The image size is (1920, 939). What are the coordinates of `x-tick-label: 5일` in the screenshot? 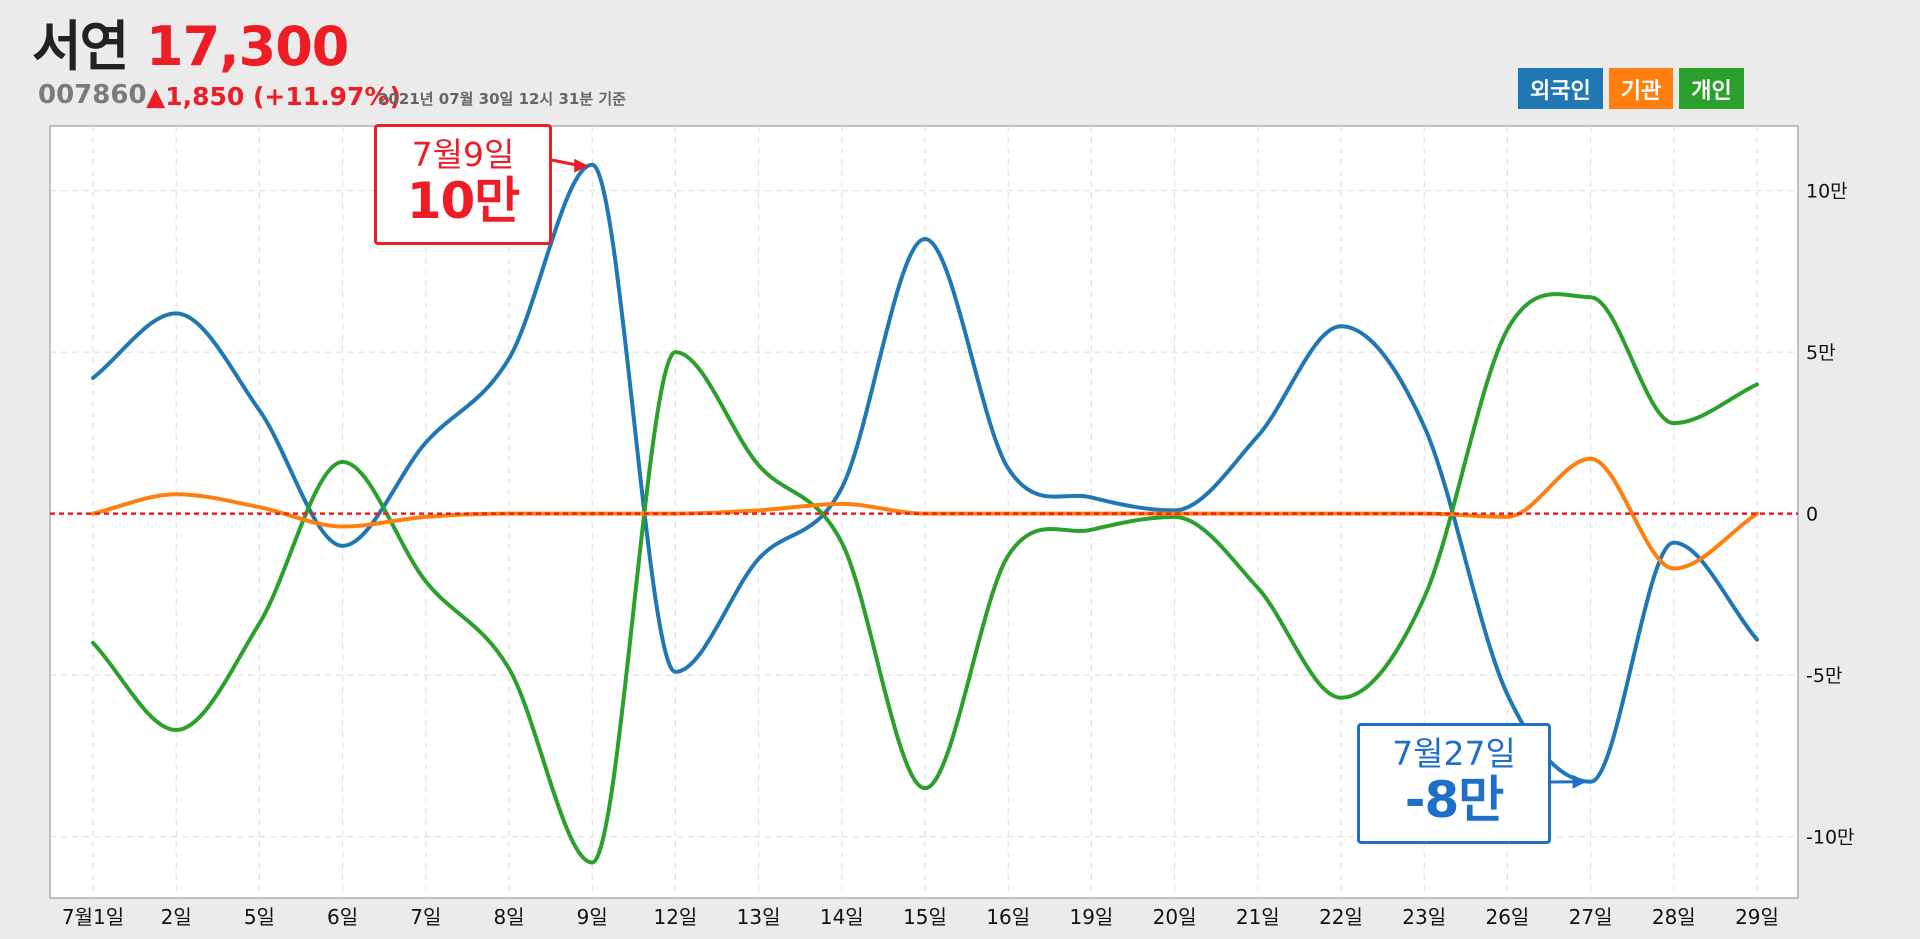 It's located at (259, 917).